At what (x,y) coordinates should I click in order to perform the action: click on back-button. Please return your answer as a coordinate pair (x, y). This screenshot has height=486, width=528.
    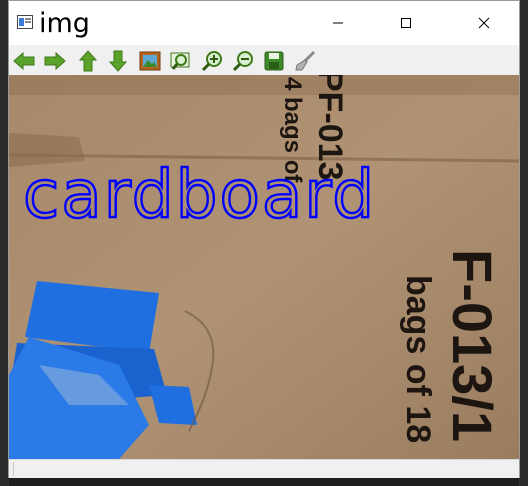
    Looking at the image, I should click on (24, 61).